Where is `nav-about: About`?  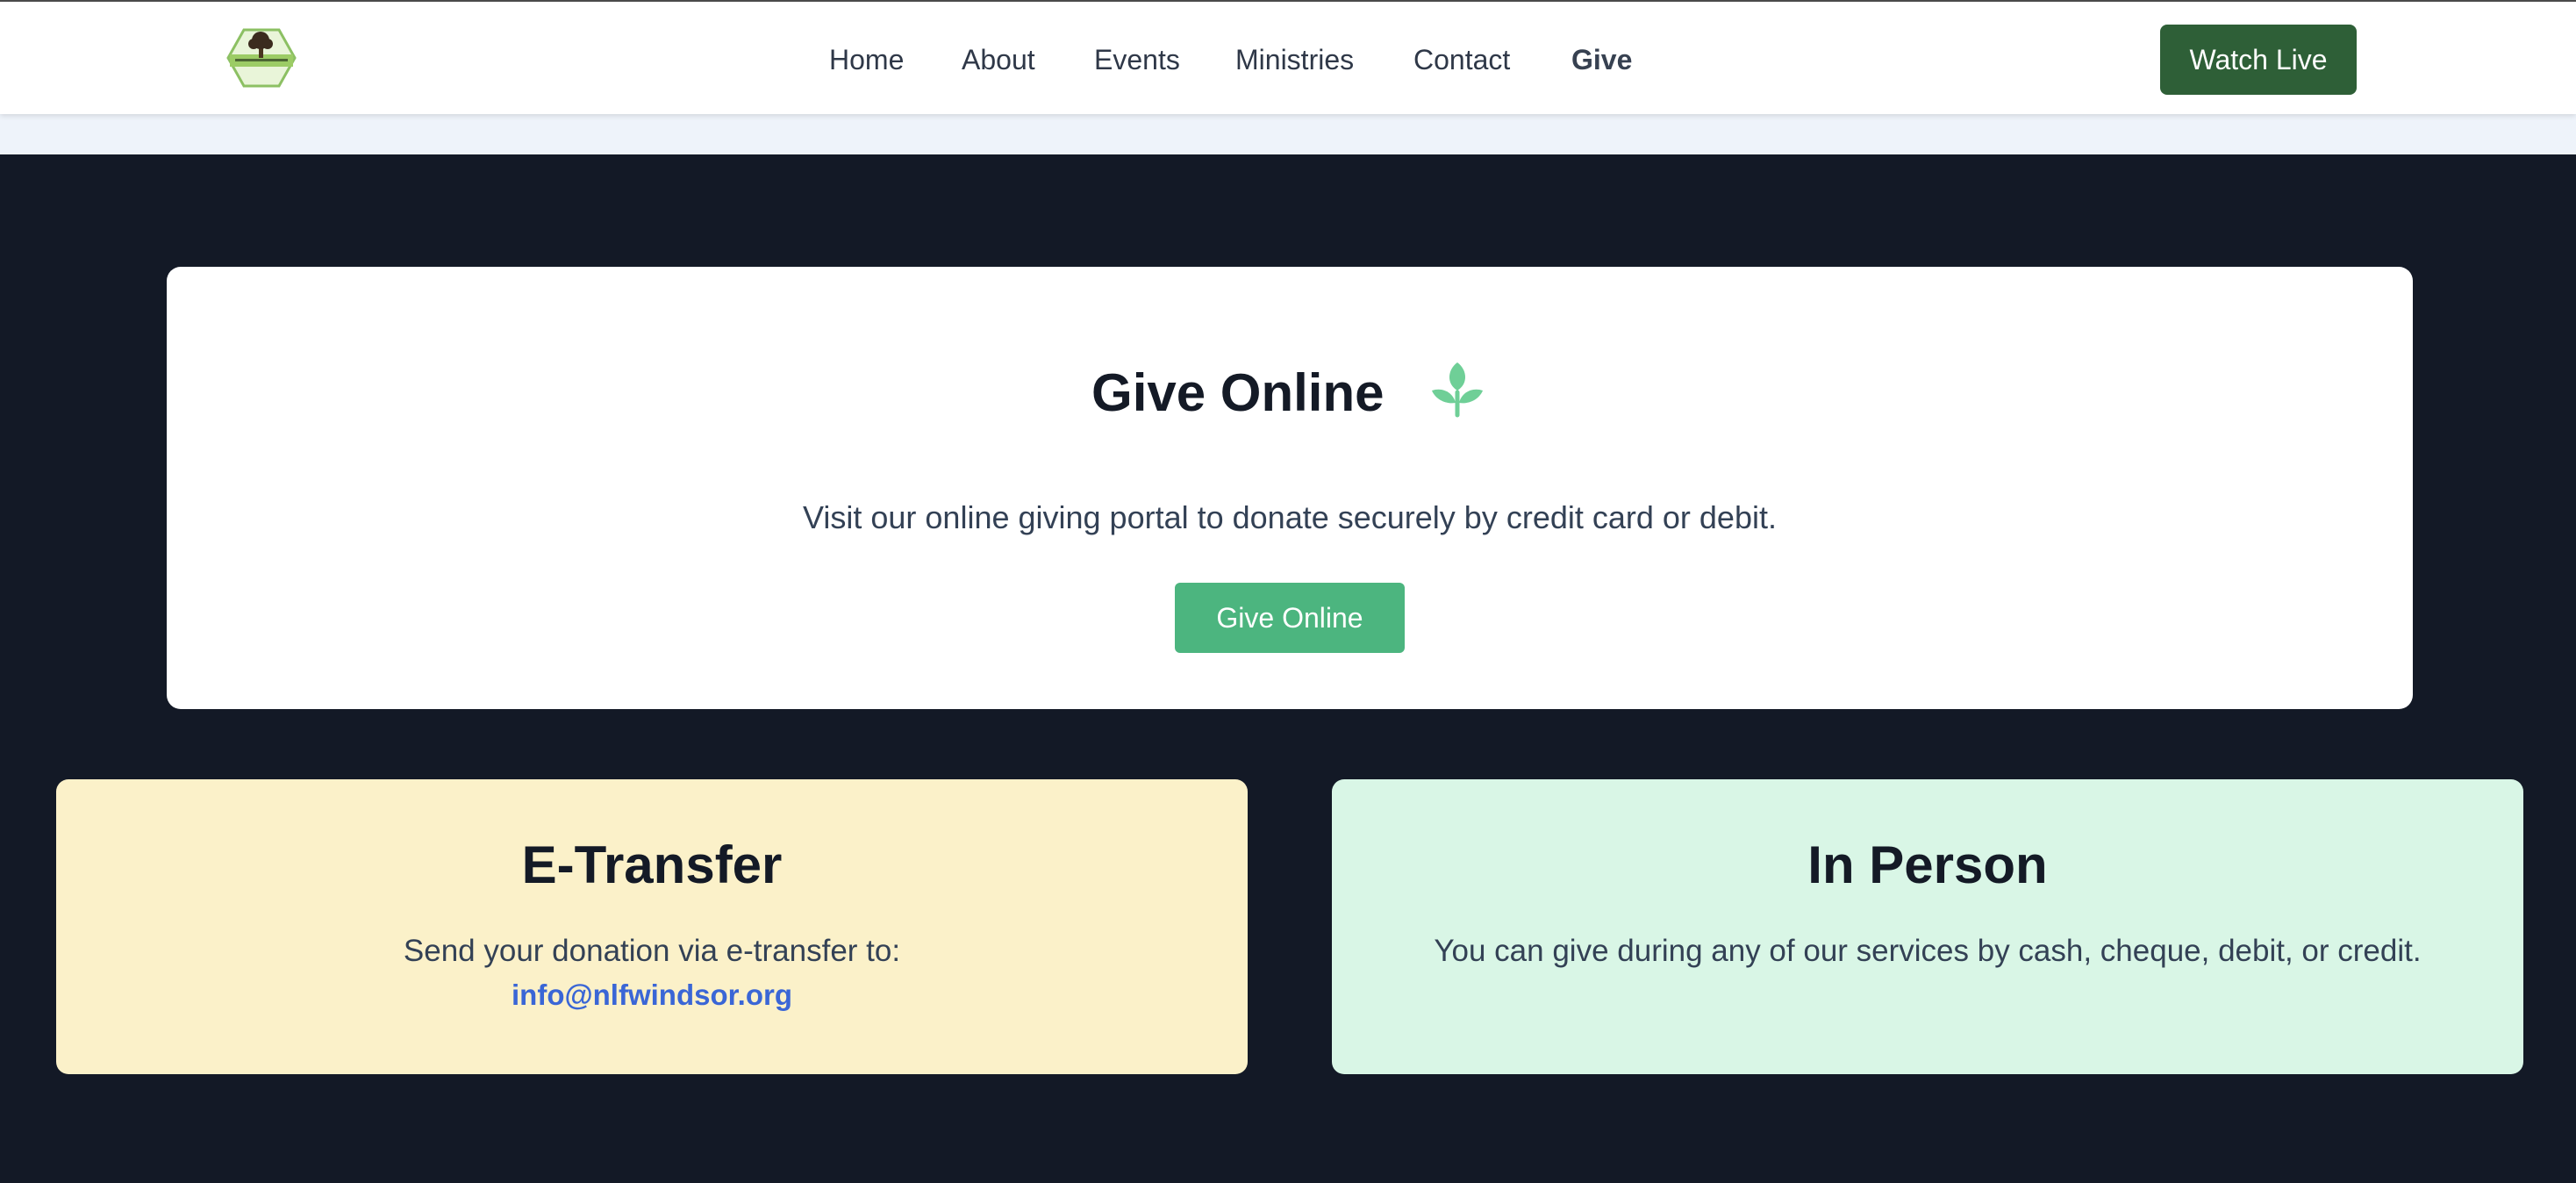 nav-about: About is located at coordinates (998, 59).